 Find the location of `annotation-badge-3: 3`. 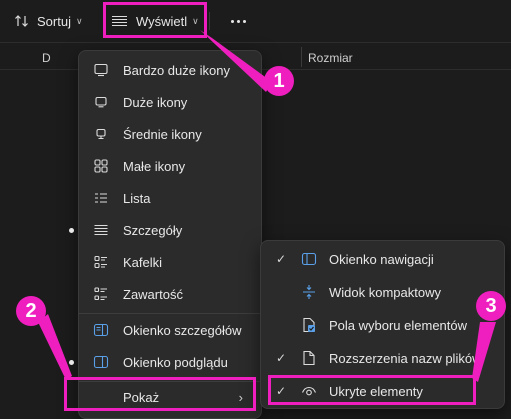

annotation-badge-3: 3 is located at coordinates (491, 306).